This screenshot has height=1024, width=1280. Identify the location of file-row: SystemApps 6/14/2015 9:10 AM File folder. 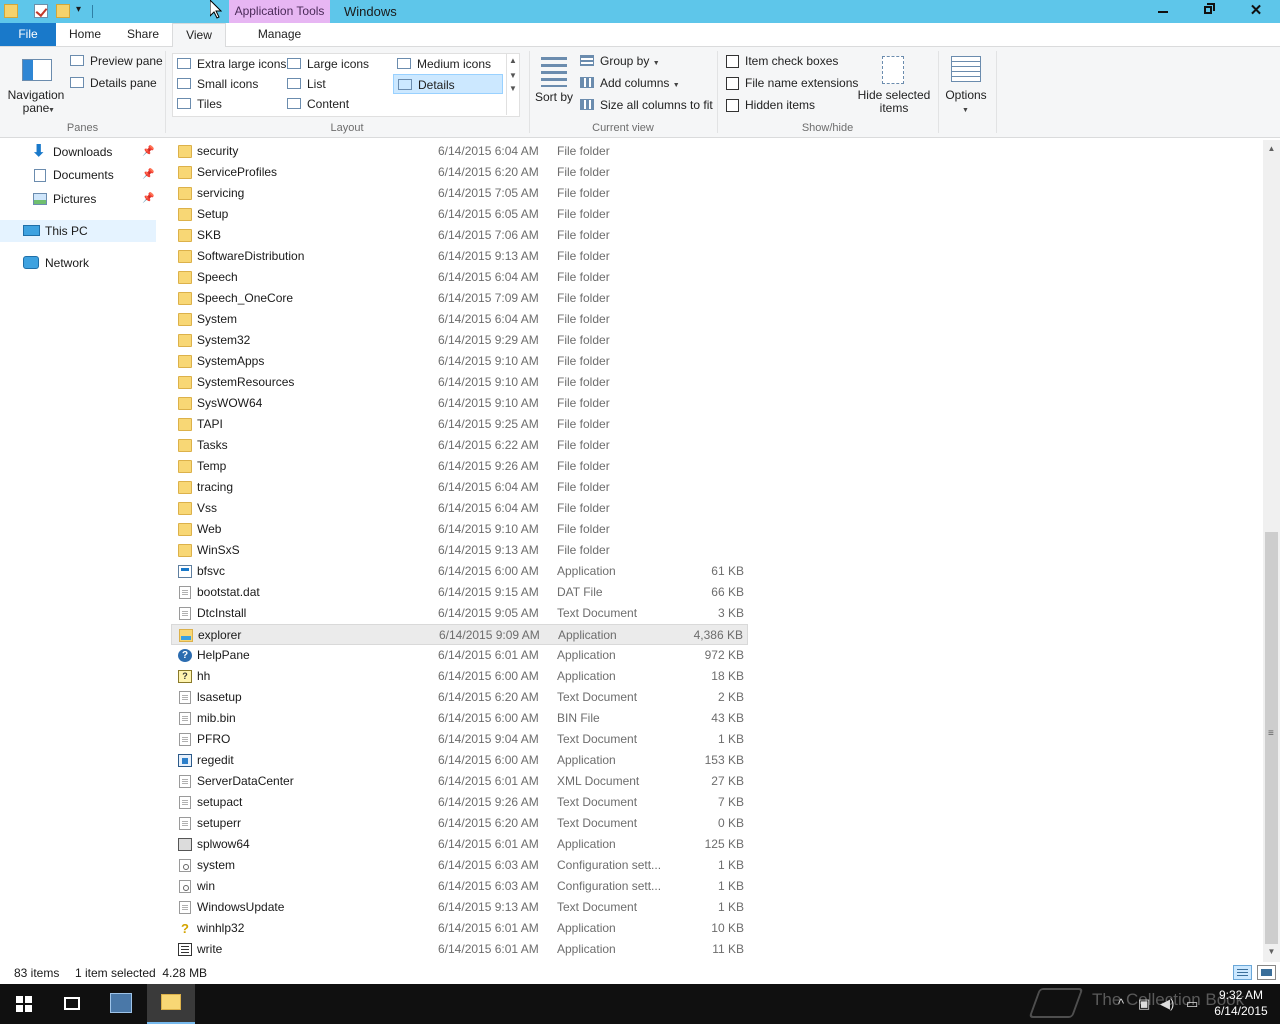
(459, 361).